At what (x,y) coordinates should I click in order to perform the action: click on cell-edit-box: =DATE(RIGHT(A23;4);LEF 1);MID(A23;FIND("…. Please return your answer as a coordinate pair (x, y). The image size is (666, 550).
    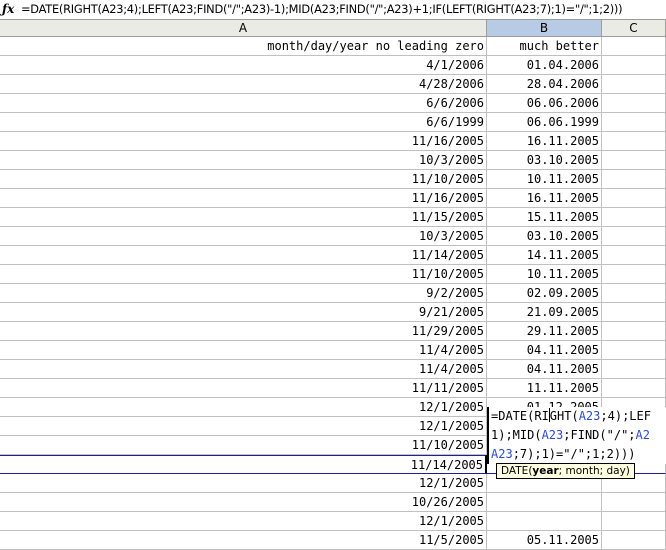
    Looking at the image, I should click on (576, 435).